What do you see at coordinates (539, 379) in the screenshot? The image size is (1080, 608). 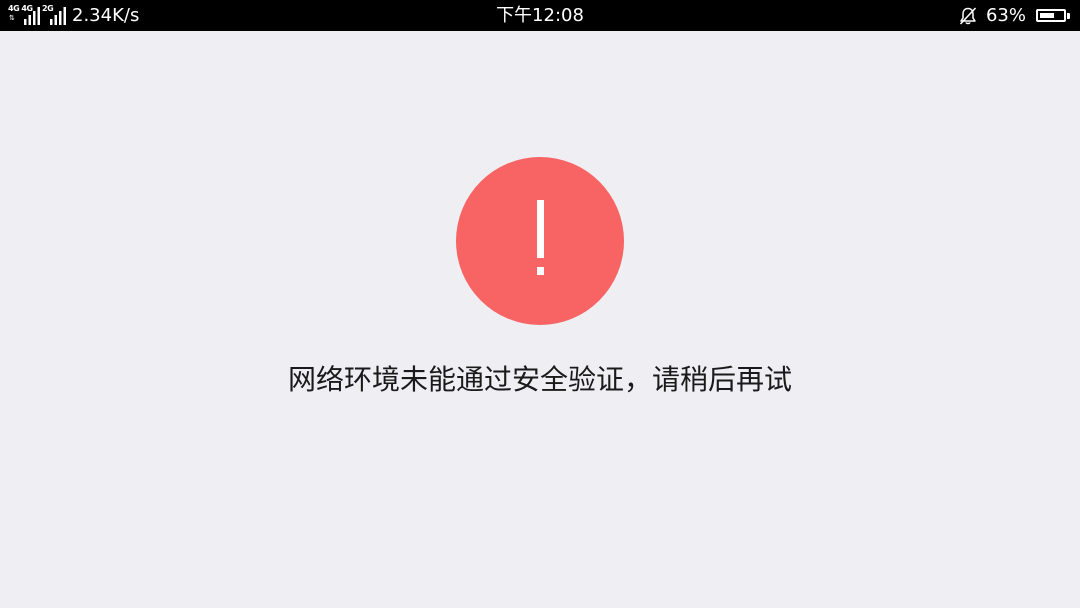 I see `error-message: 网络环境未能通过安全验证，请稍后再试` at bounding box center [539, 379].